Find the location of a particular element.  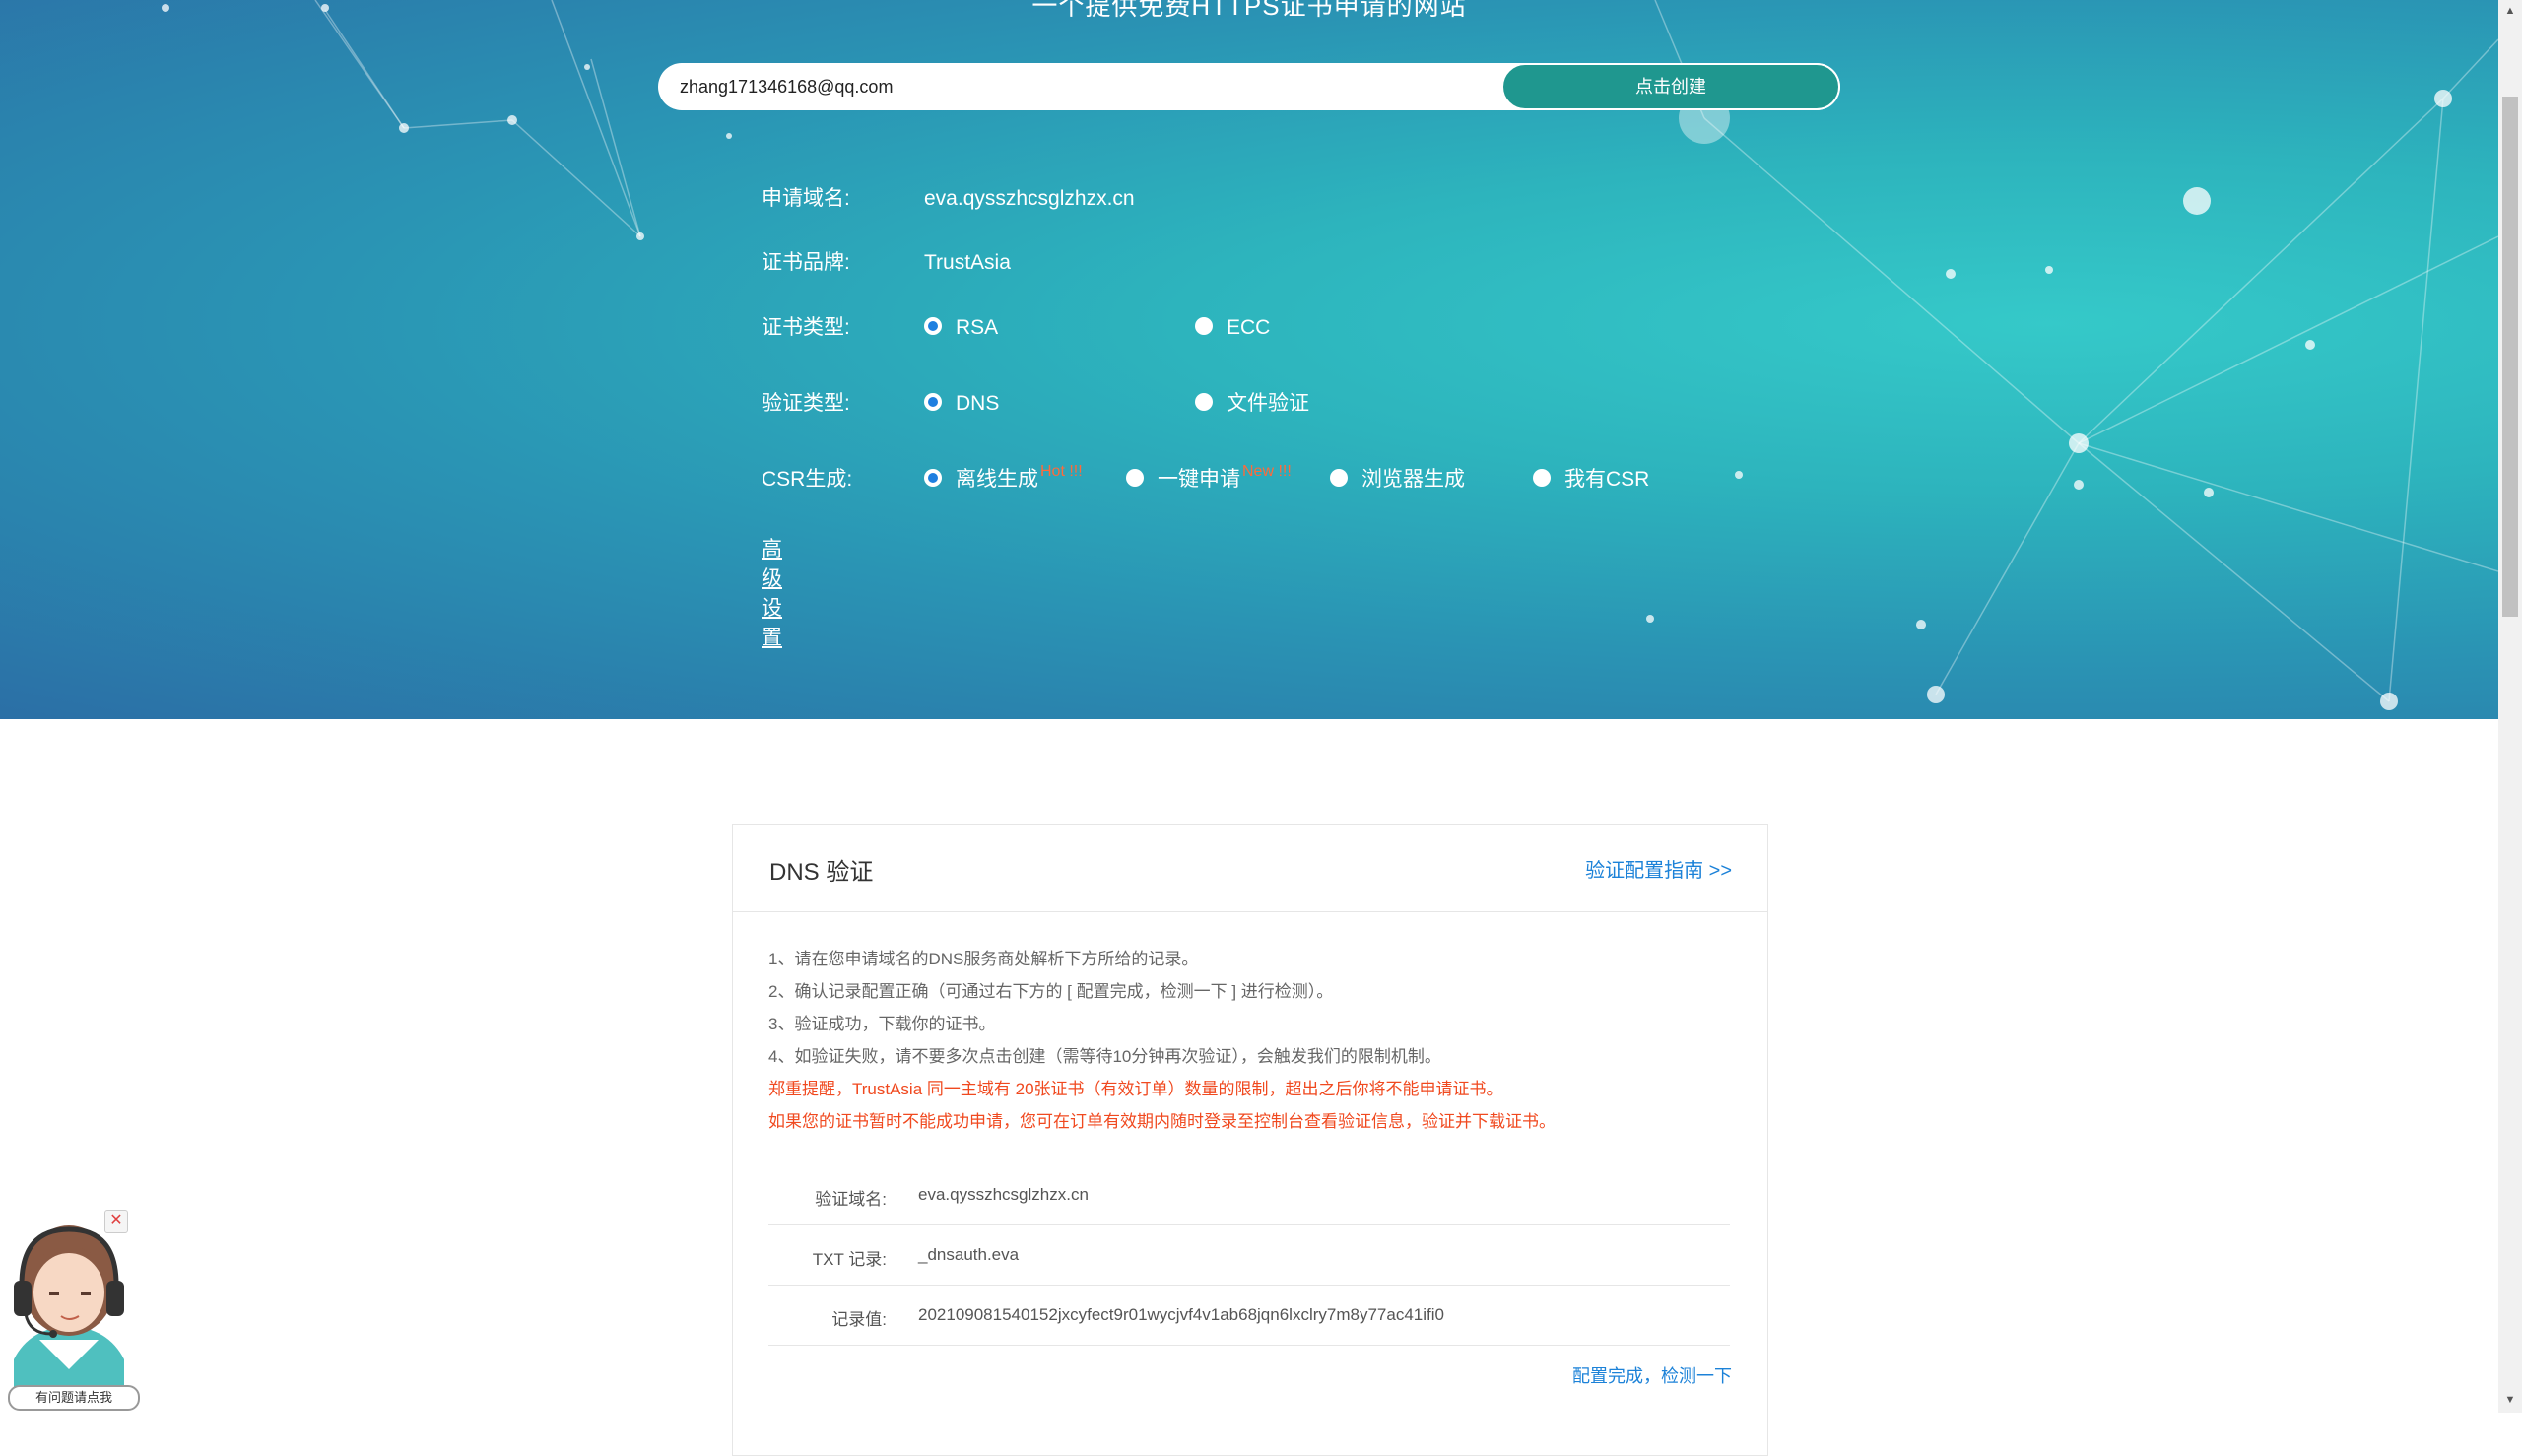

verify-guide-link: 验证配置指南 >> is located at coordinates (1658, 868).